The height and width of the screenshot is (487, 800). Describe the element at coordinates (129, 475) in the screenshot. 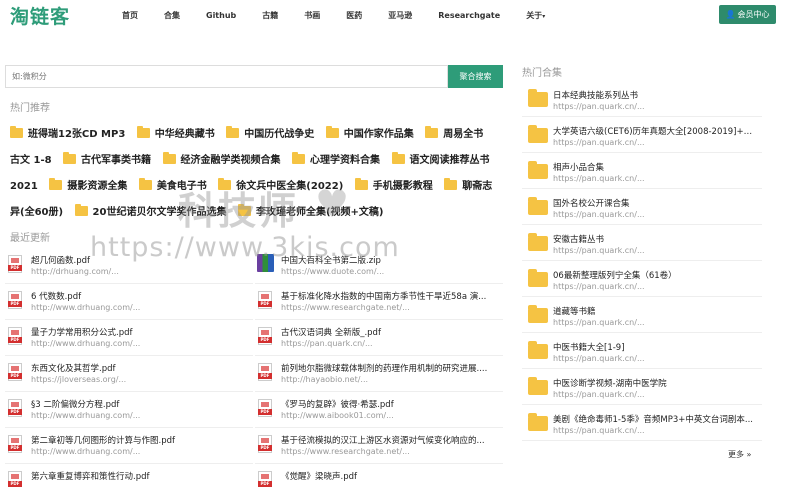

I see `list-item: 第六章重复博弈和策性行动.pdf` at that location.